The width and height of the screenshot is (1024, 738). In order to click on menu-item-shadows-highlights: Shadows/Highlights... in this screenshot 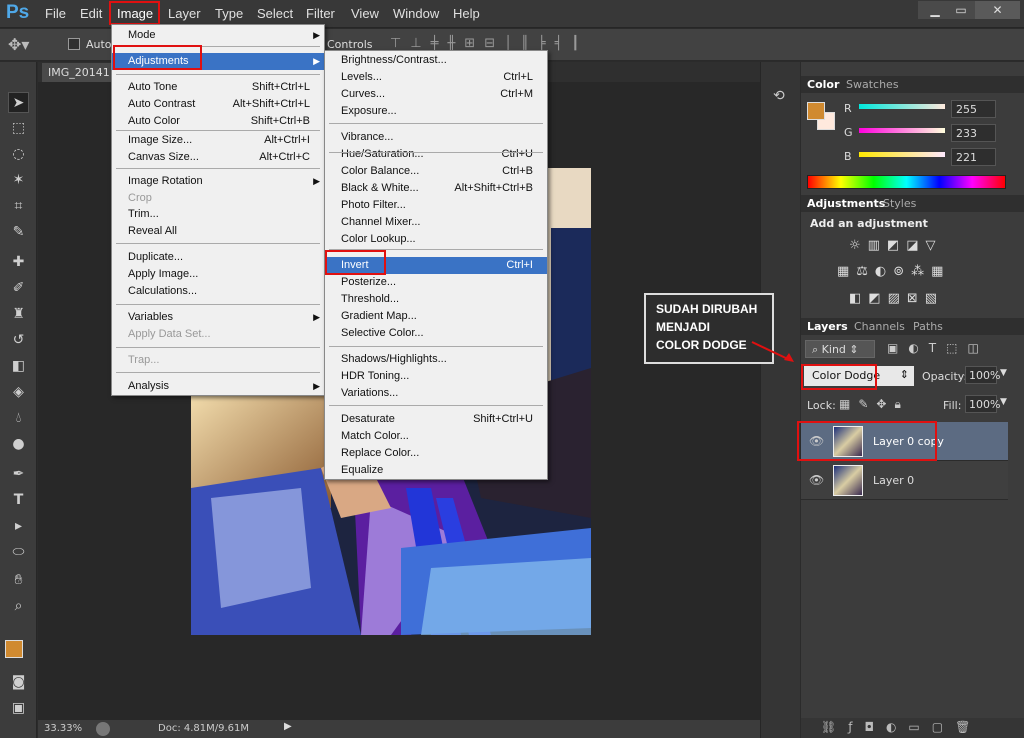, I will do `click(436, 359)`.